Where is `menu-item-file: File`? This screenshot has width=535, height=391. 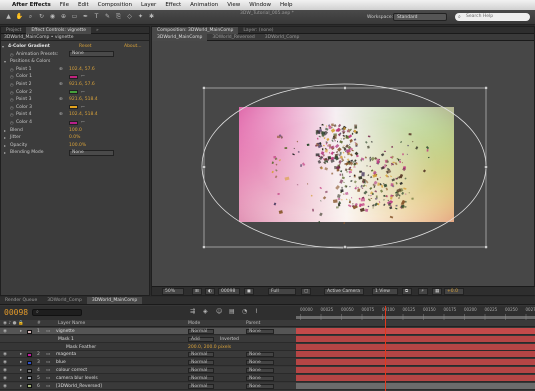 menu-item-file: File is located at coordinates (64, 5).